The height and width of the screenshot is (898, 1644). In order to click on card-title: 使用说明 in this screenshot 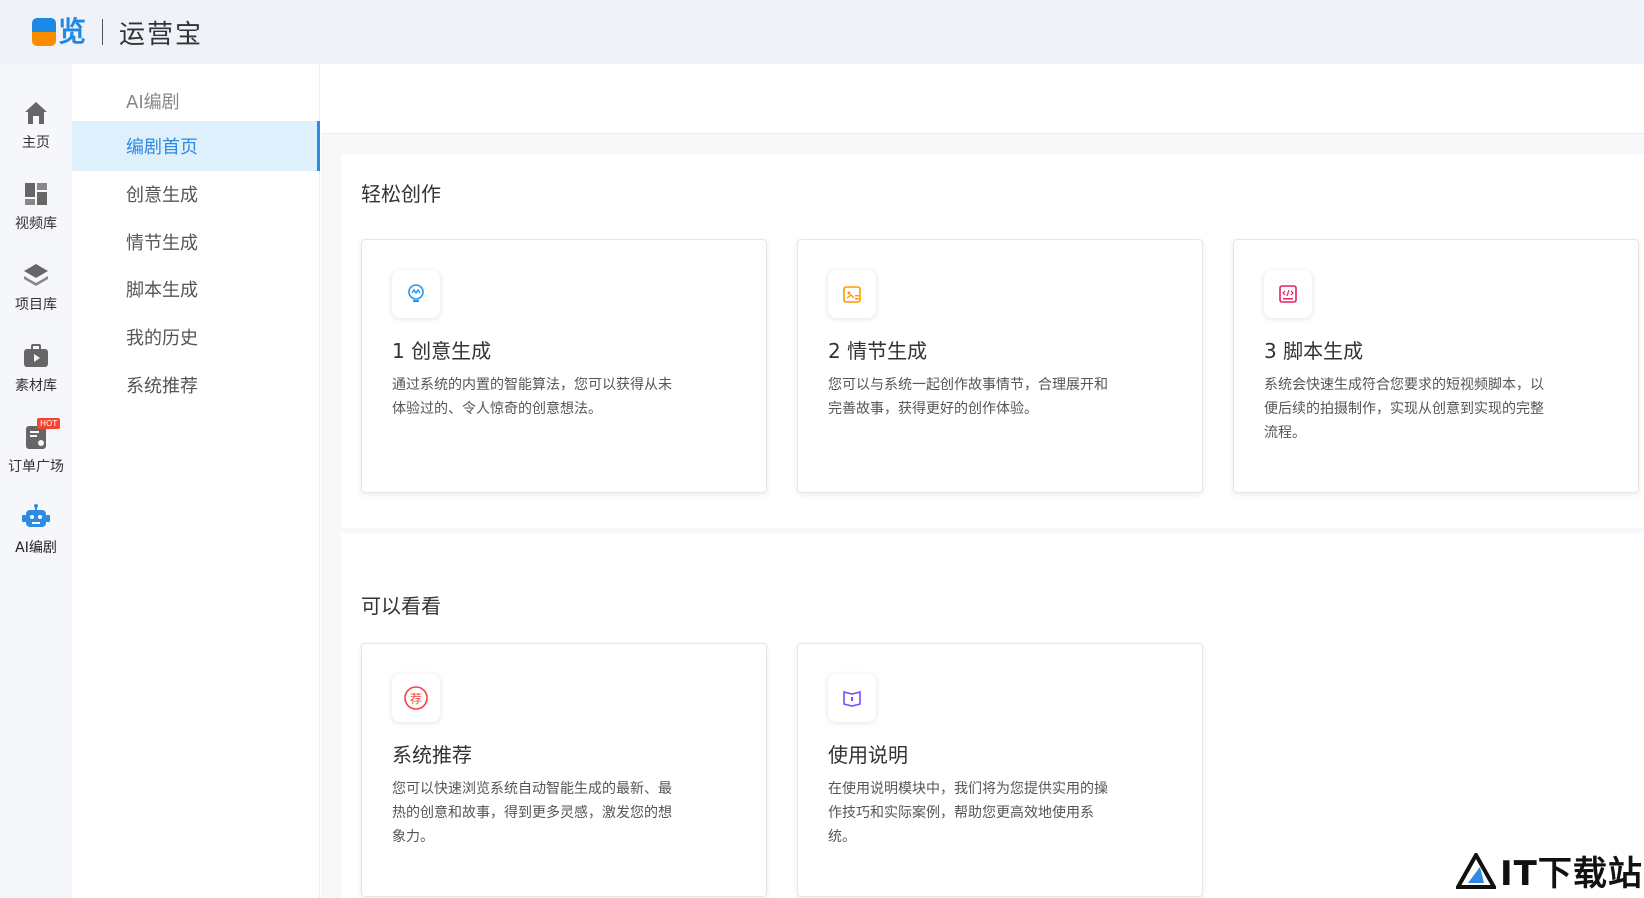, I will do `click(868, 755)`.